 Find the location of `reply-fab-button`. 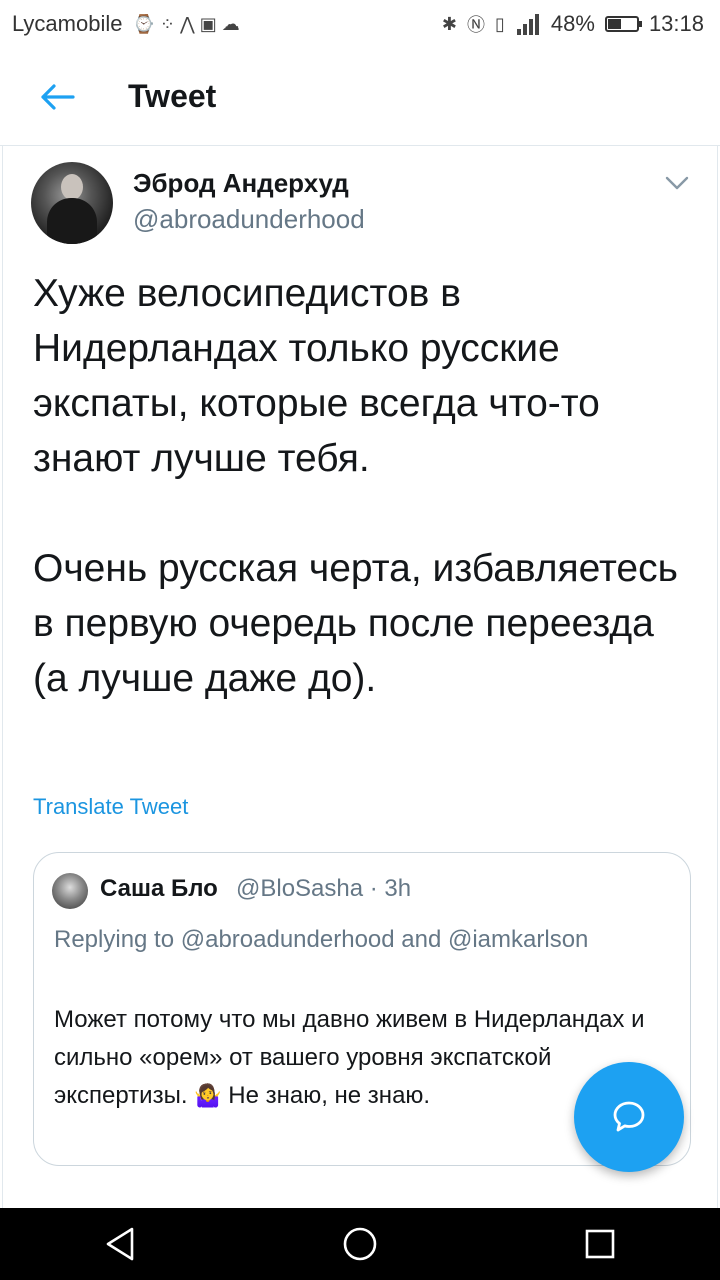

reply-fab-button is located at coordinates (629, 1117).